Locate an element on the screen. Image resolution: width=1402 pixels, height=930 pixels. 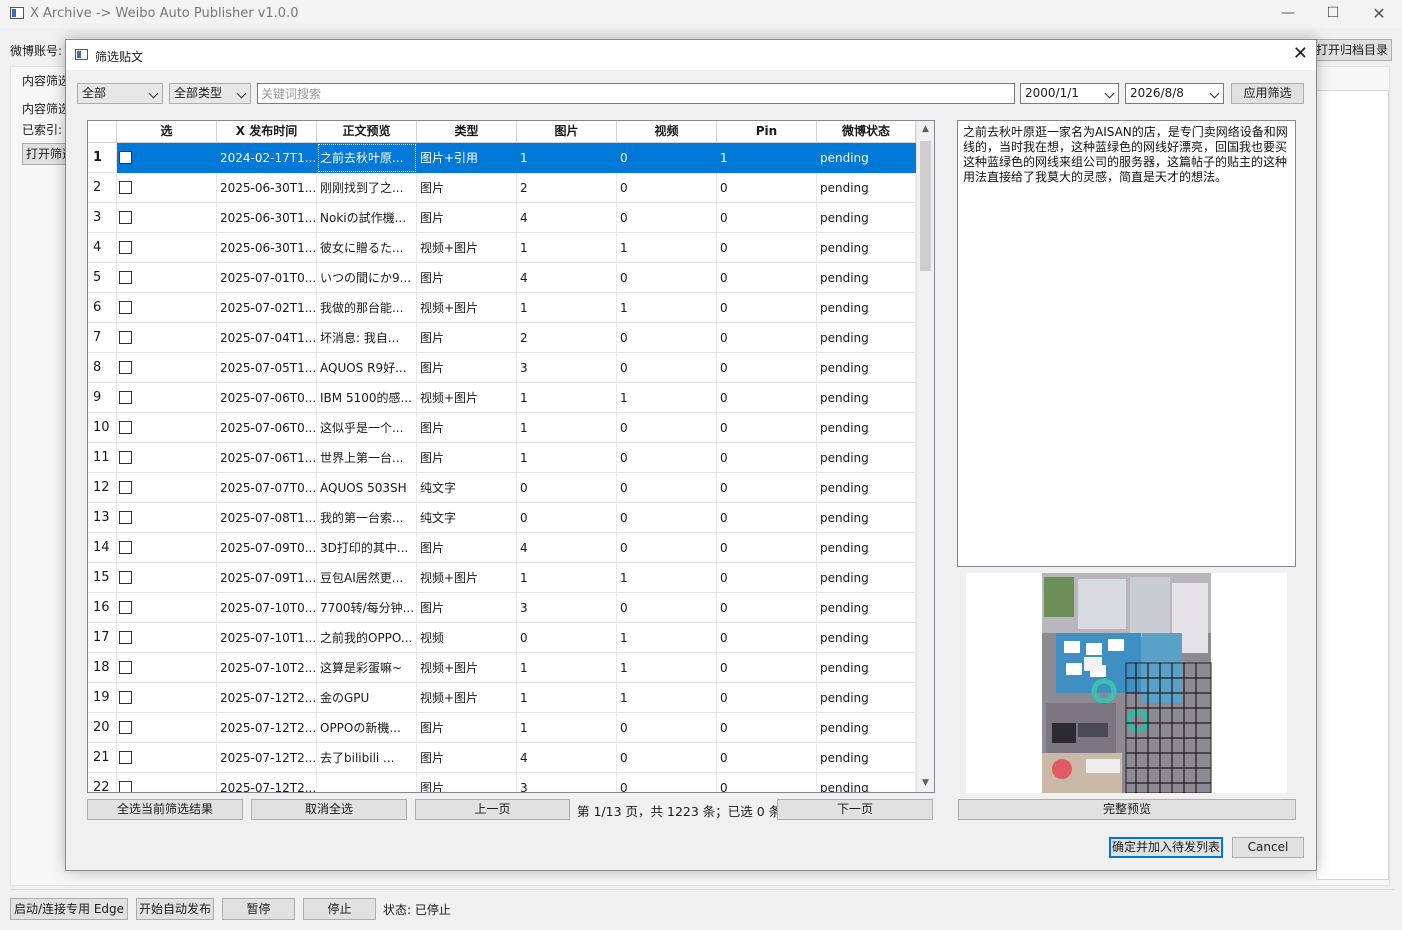
row-number: 18 is located at coordinates (102, 668).